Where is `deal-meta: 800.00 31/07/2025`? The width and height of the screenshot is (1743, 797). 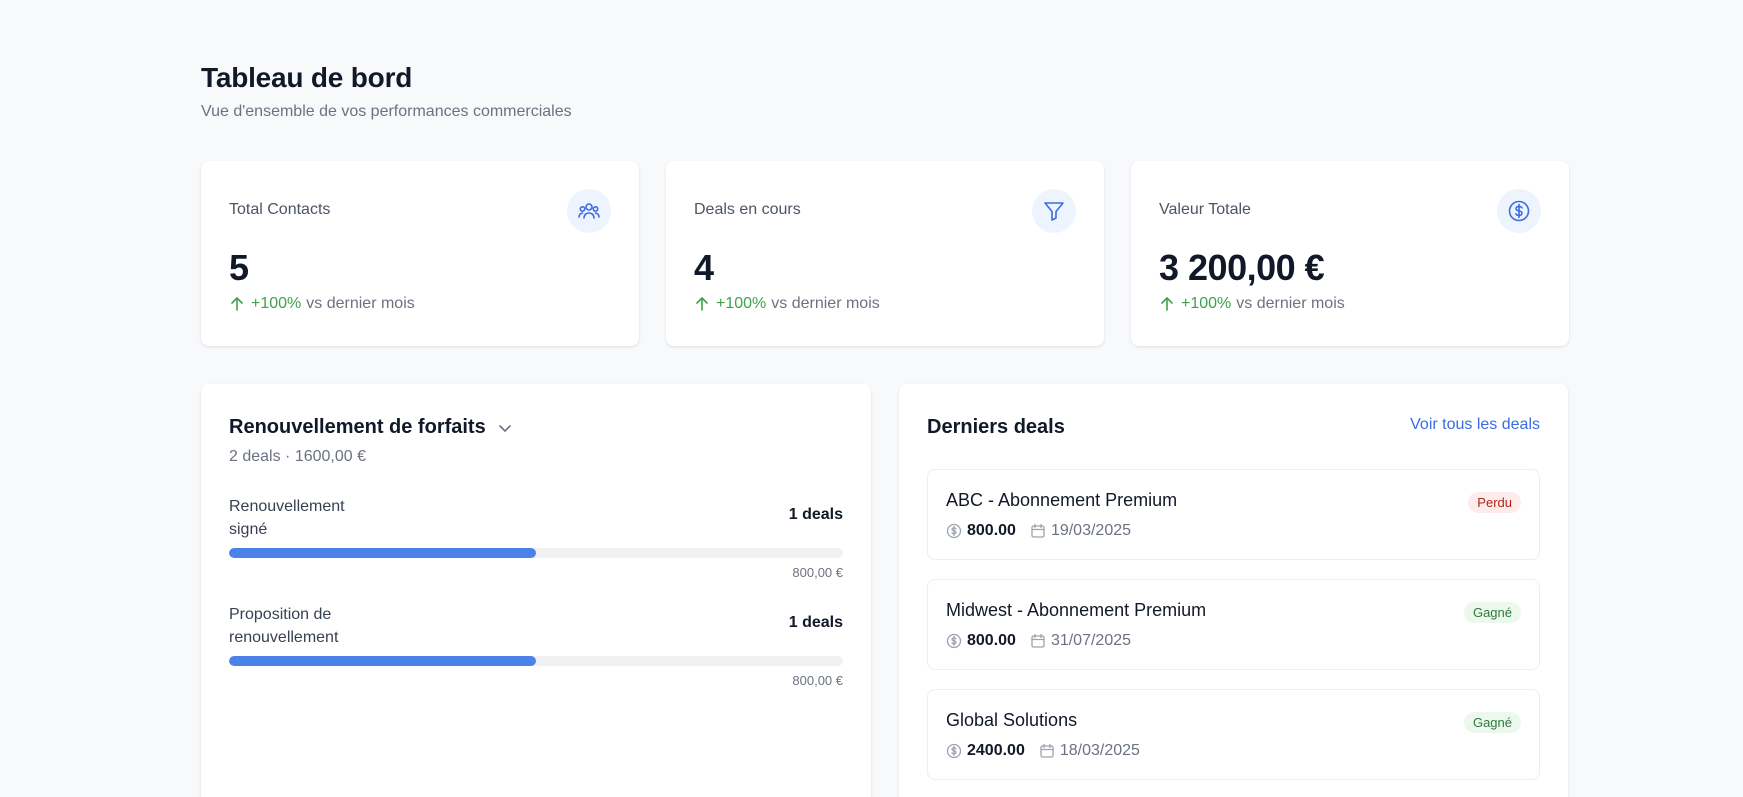
deal-meta: 800.00 31/07/2025 is located at coordinates (1038, 641).